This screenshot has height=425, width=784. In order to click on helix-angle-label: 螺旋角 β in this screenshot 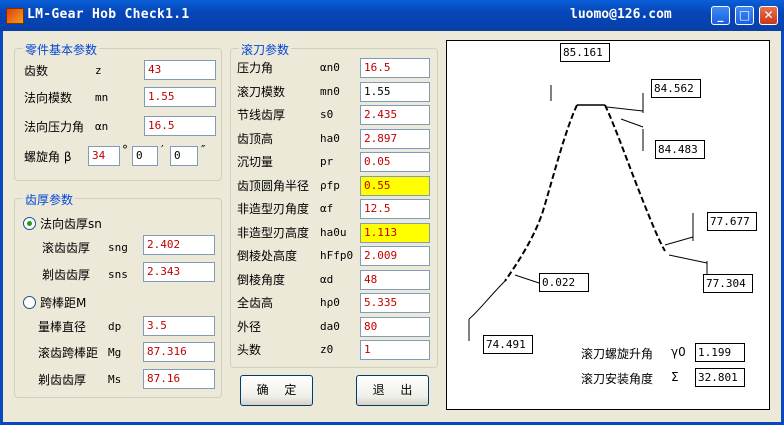, I will do `click(48, 157)`.